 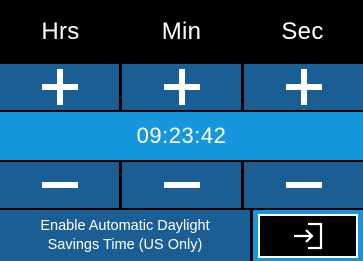 What do you see at coordinates (302, 31) in the screenshot?
I see `seconds-column-label: Sec` at bounding box center [302, 31].